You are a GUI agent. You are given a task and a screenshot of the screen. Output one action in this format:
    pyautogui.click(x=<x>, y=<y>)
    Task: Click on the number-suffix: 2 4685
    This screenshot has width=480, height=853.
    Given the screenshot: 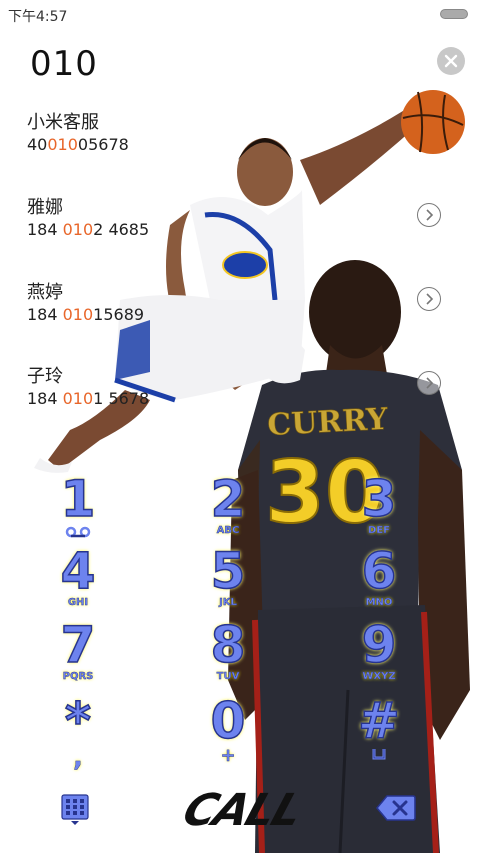 What is the action you would take?
    pyautogui.click(x=121, y=229)
    